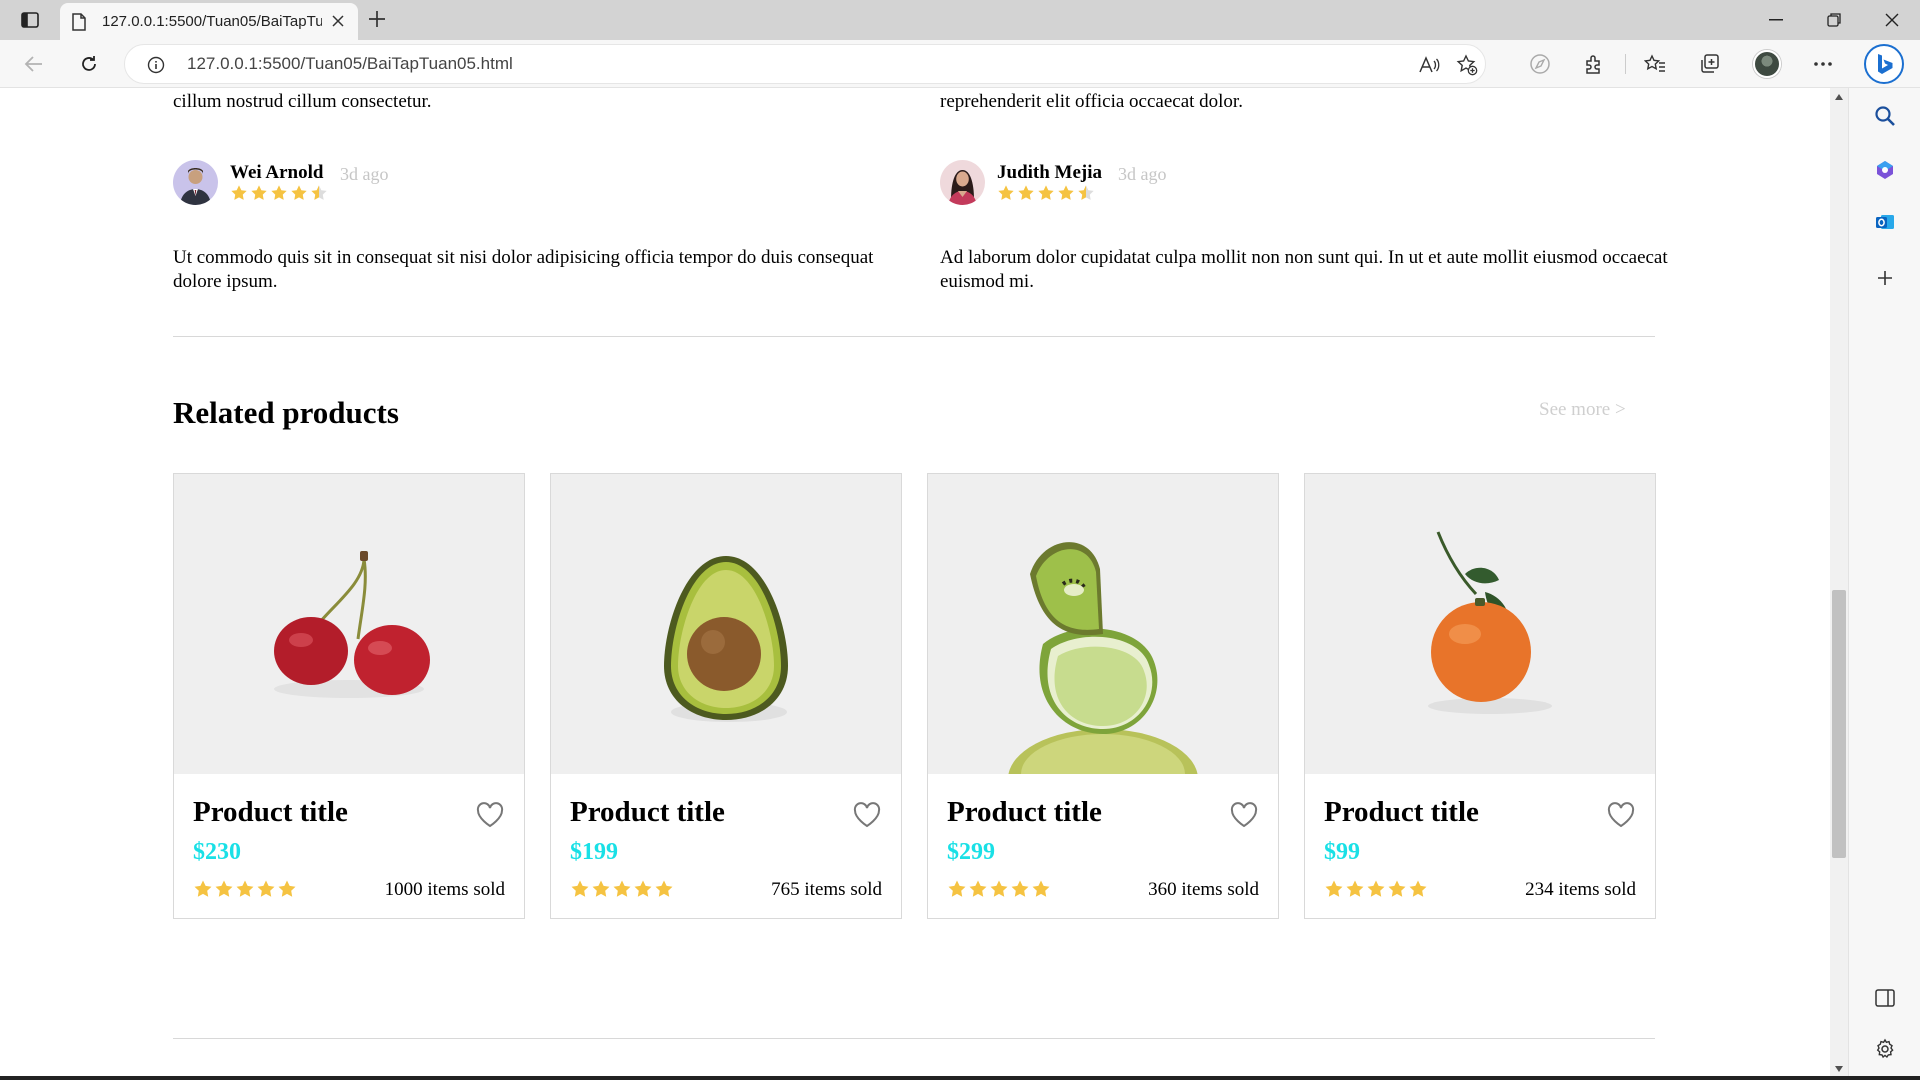 This screenshot has width=1920, height=1080. Describe the element at coordinates (594, 852) in the screenshot. I see `product-price: $199` at that location.